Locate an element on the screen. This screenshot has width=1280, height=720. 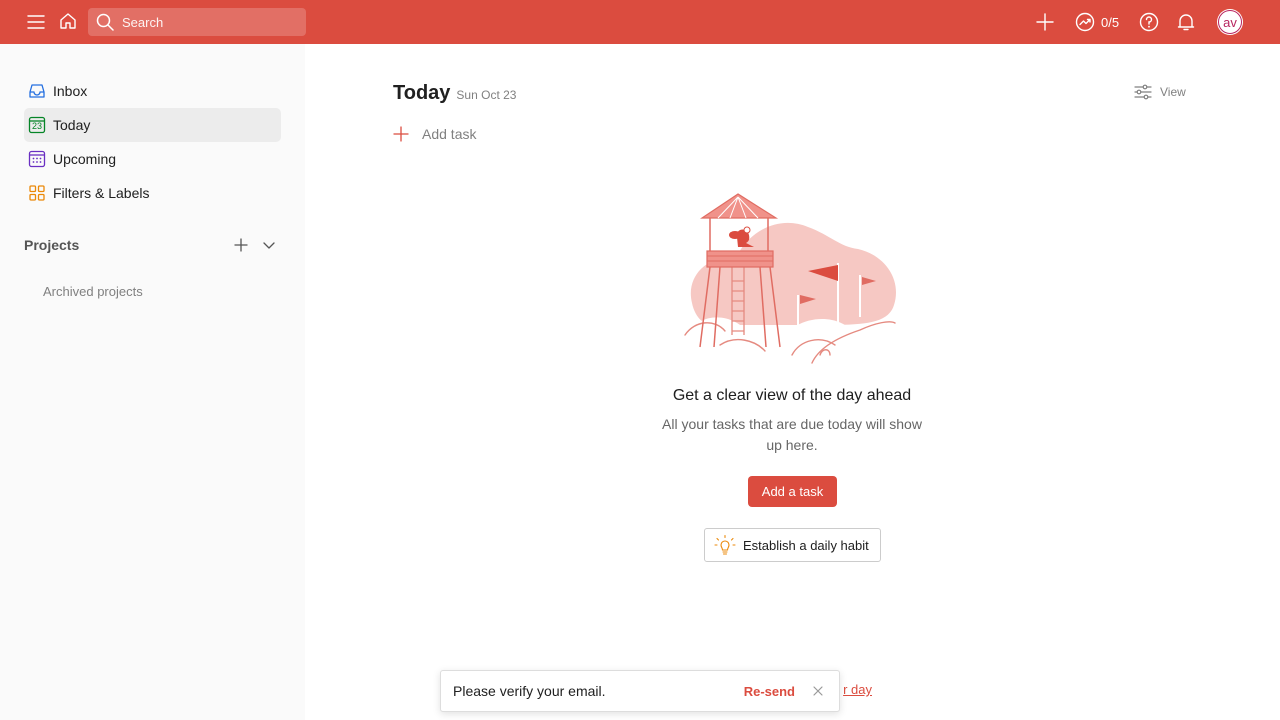
add-project-icon is located at coordinates (241, 245).